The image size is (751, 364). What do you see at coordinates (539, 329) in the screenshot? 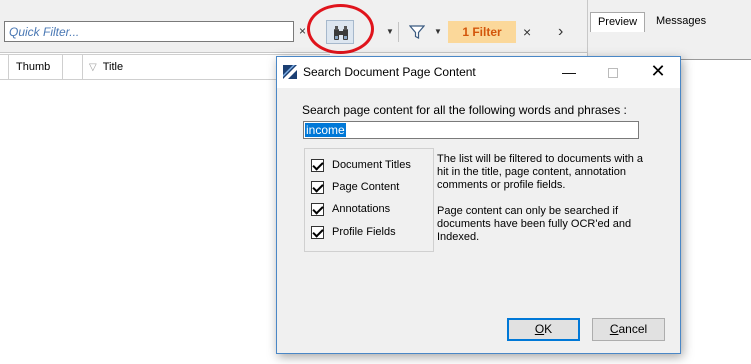
I see `ok-mnemonic: O` at bounding box center [539, 329].